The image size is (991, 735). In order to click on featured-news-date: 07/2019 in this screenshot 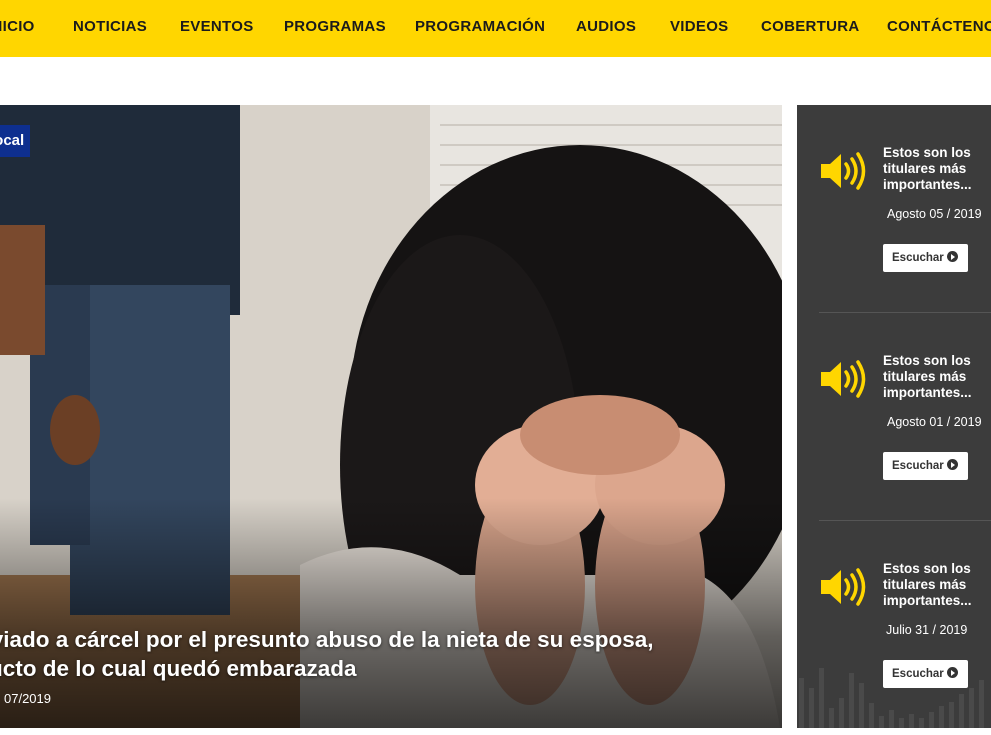, I will do `click(27, 698)`.